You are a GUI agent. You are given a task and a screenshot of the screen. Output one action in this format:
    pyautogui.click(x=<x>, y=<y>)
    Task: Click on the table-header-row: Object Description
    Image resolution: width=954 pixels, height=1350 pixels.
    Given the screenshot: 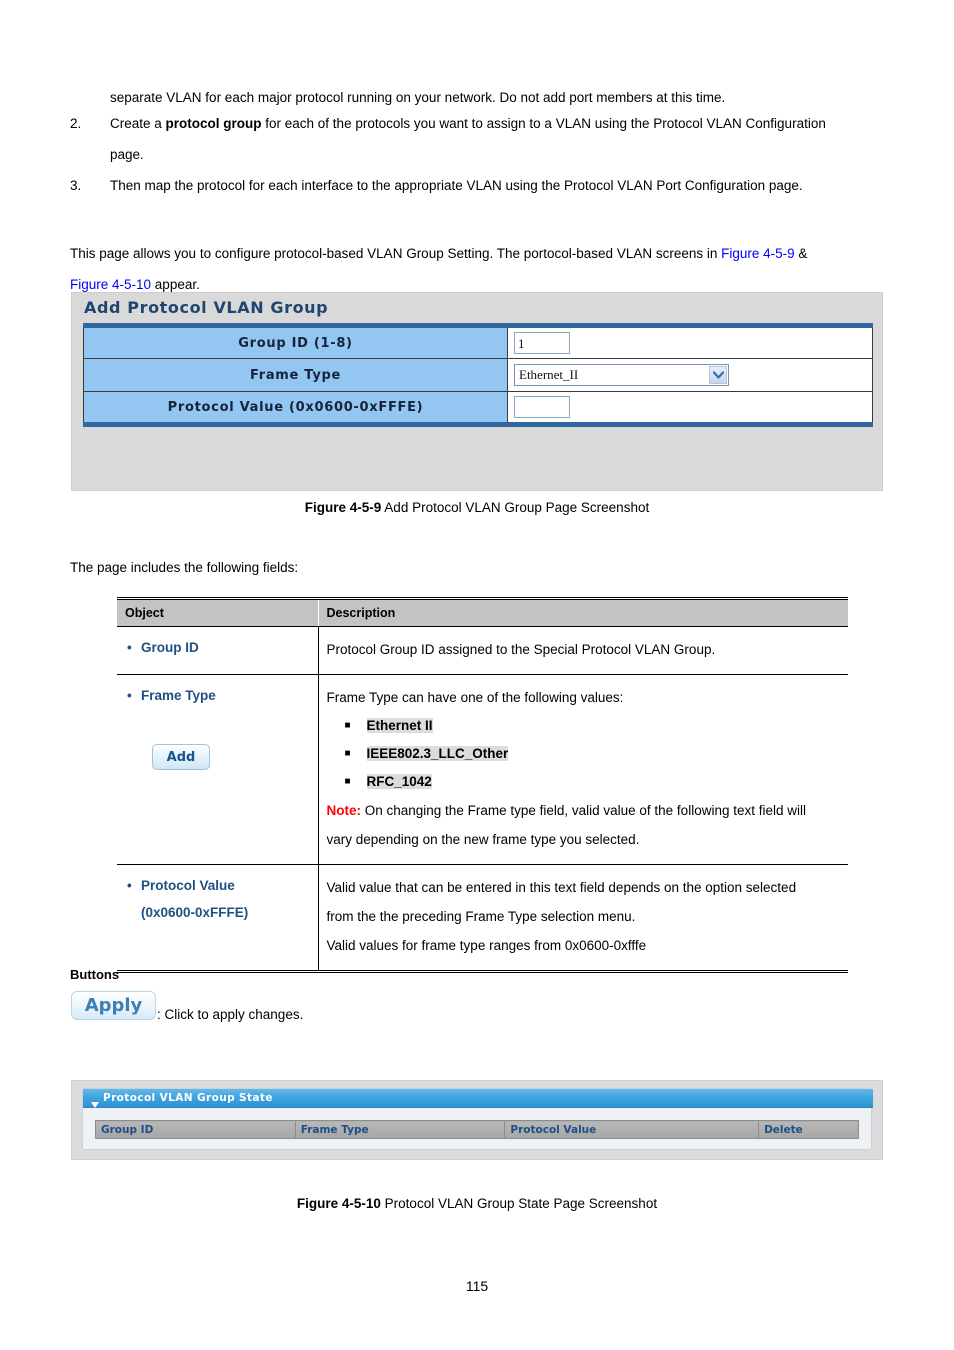 What is the action you would take?
    pyautogui.click(x=482, y=612)
    